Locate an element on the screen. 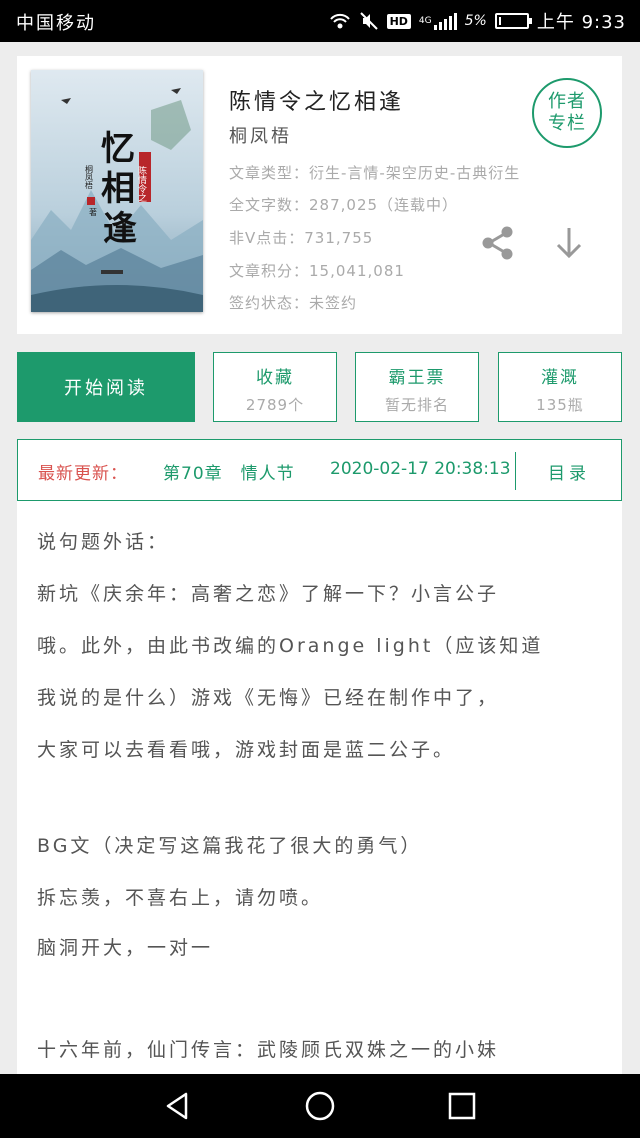 Image resolution: width=640 pixels, height=1138 pixels. system-nav-bar is located at coordinates (320, 1106).